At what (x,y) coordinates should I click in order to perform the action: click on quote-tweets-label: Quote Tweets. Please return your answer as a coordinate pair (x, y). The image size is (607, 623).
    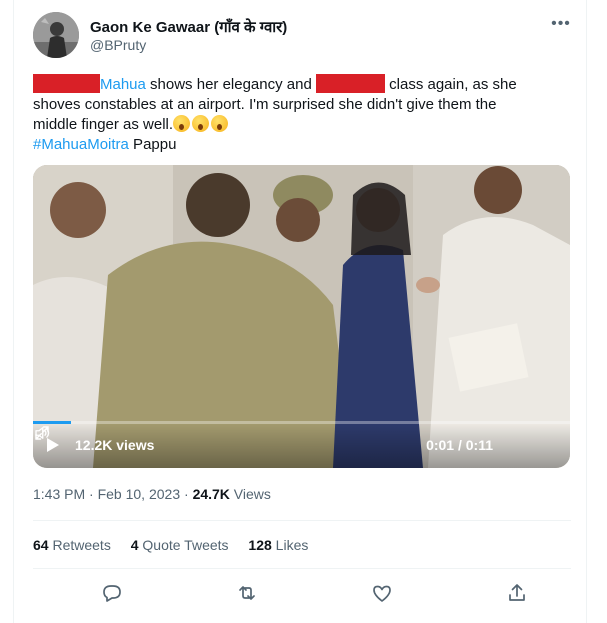
    Looking at the image, I should click on (183, 545).